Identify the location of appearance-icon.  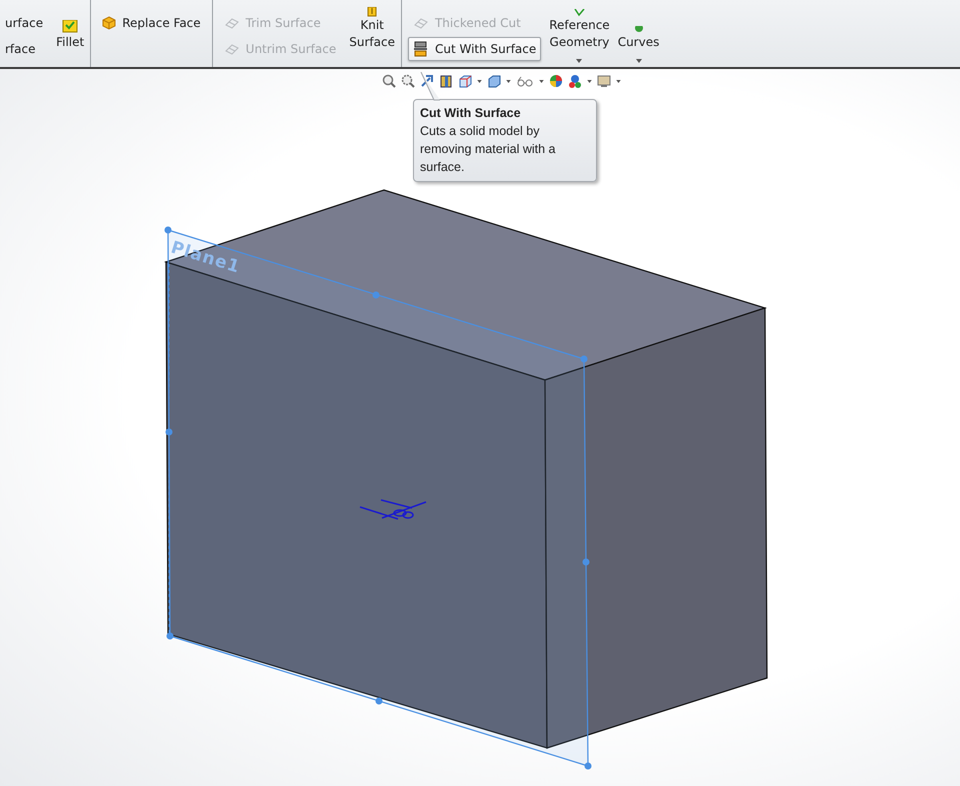
(555, 81).